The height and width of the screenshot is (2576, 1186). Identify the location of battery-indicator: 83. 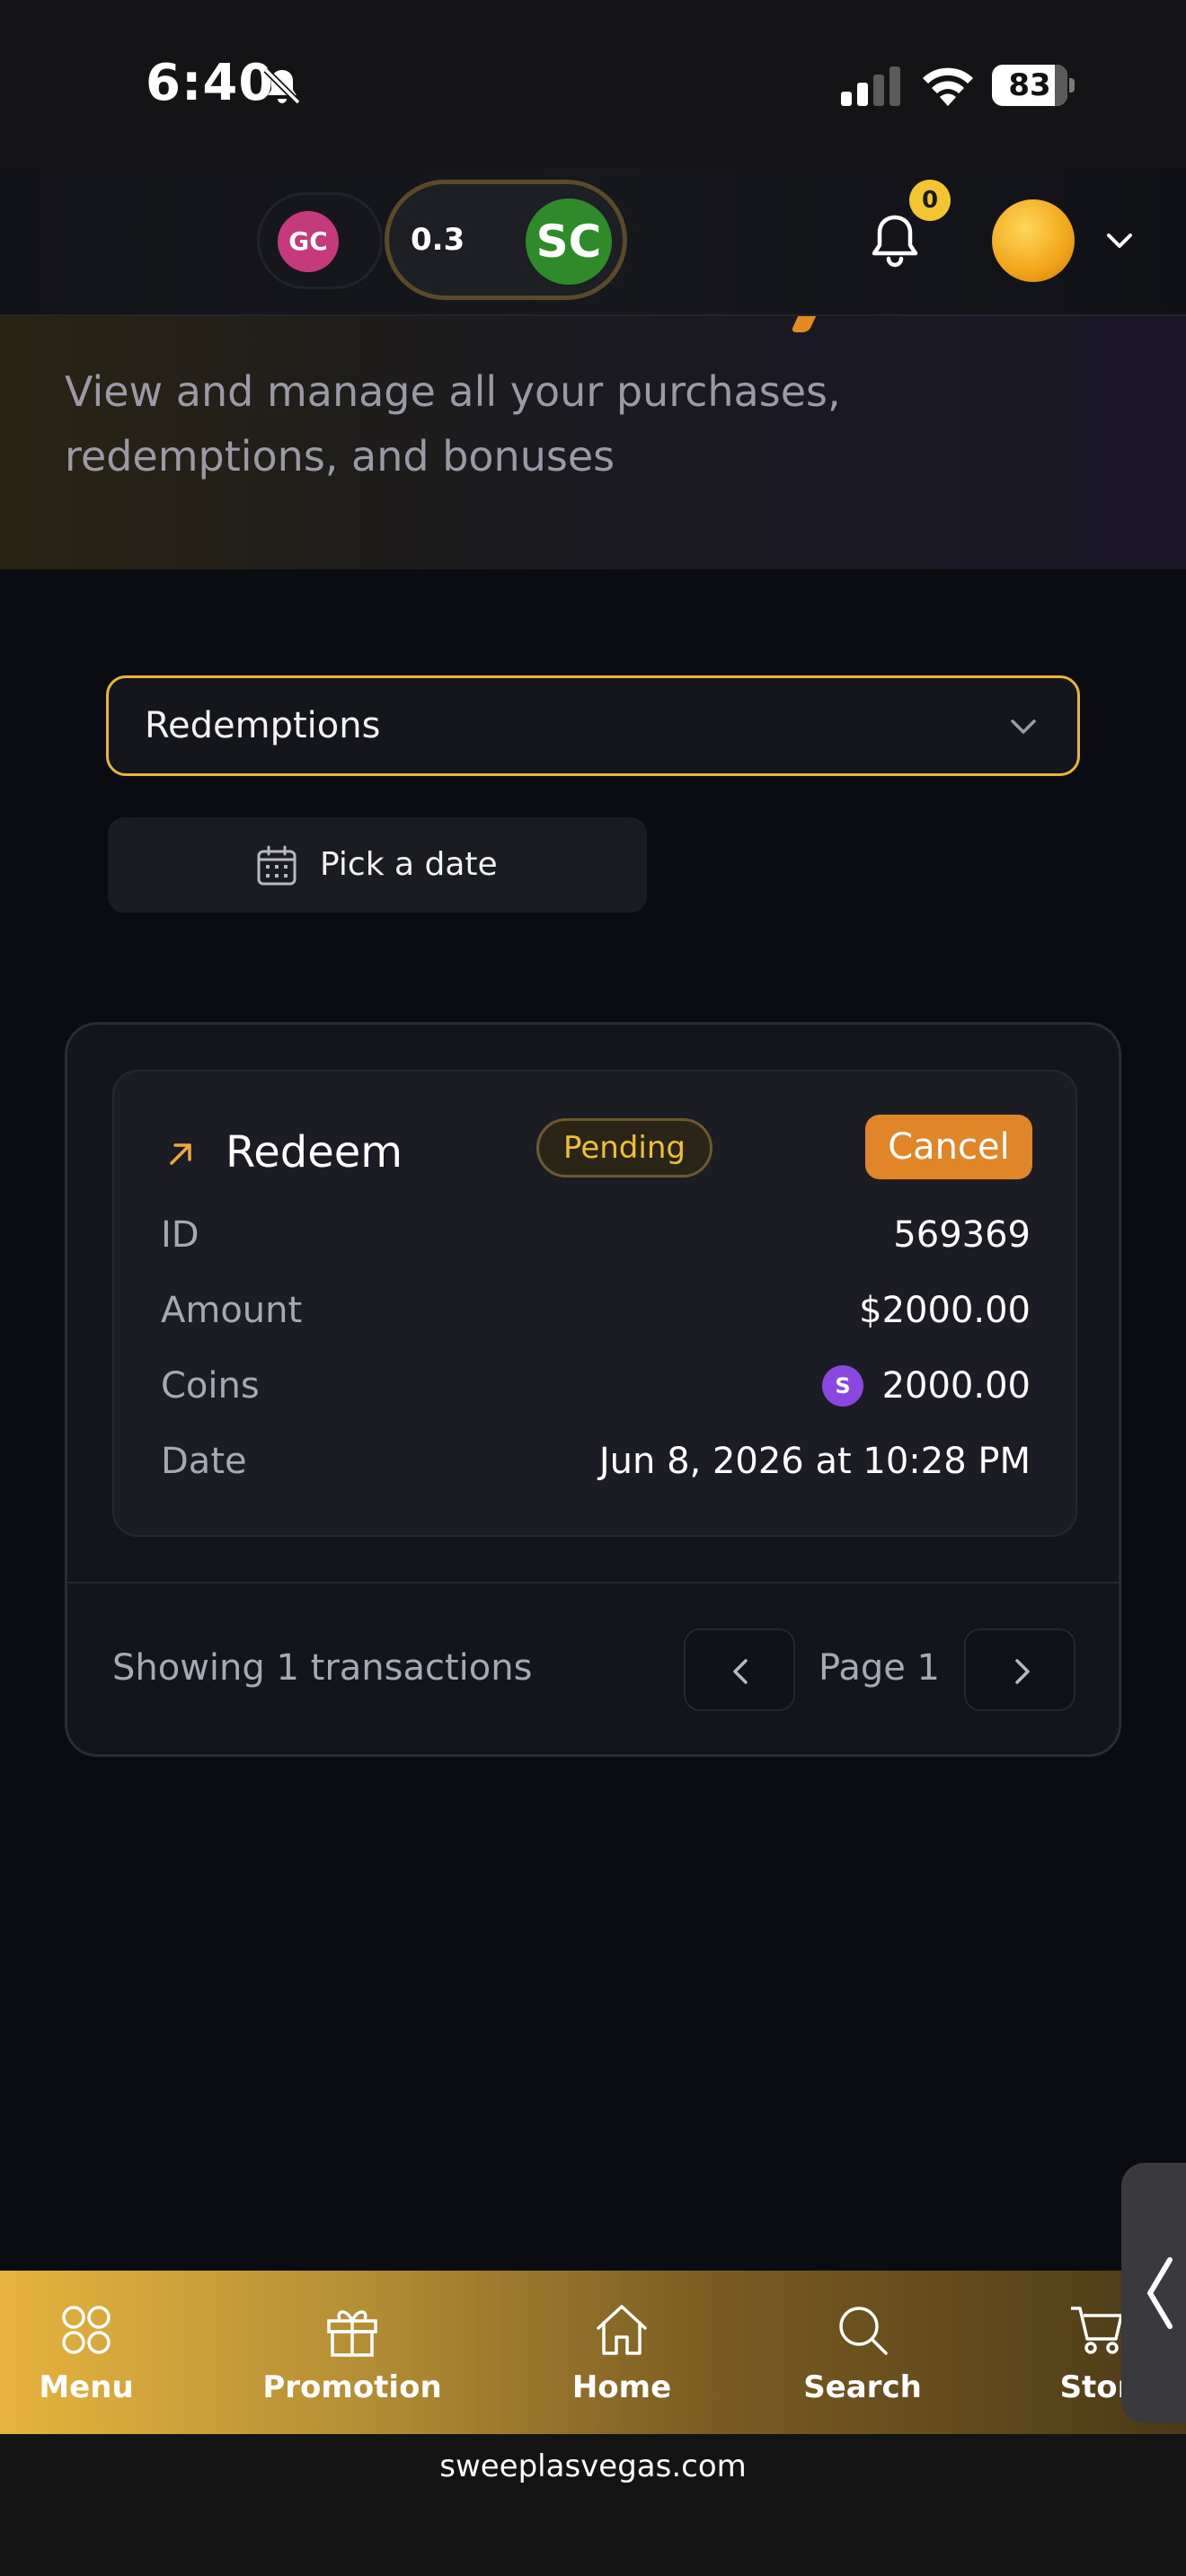
(1033, 85).